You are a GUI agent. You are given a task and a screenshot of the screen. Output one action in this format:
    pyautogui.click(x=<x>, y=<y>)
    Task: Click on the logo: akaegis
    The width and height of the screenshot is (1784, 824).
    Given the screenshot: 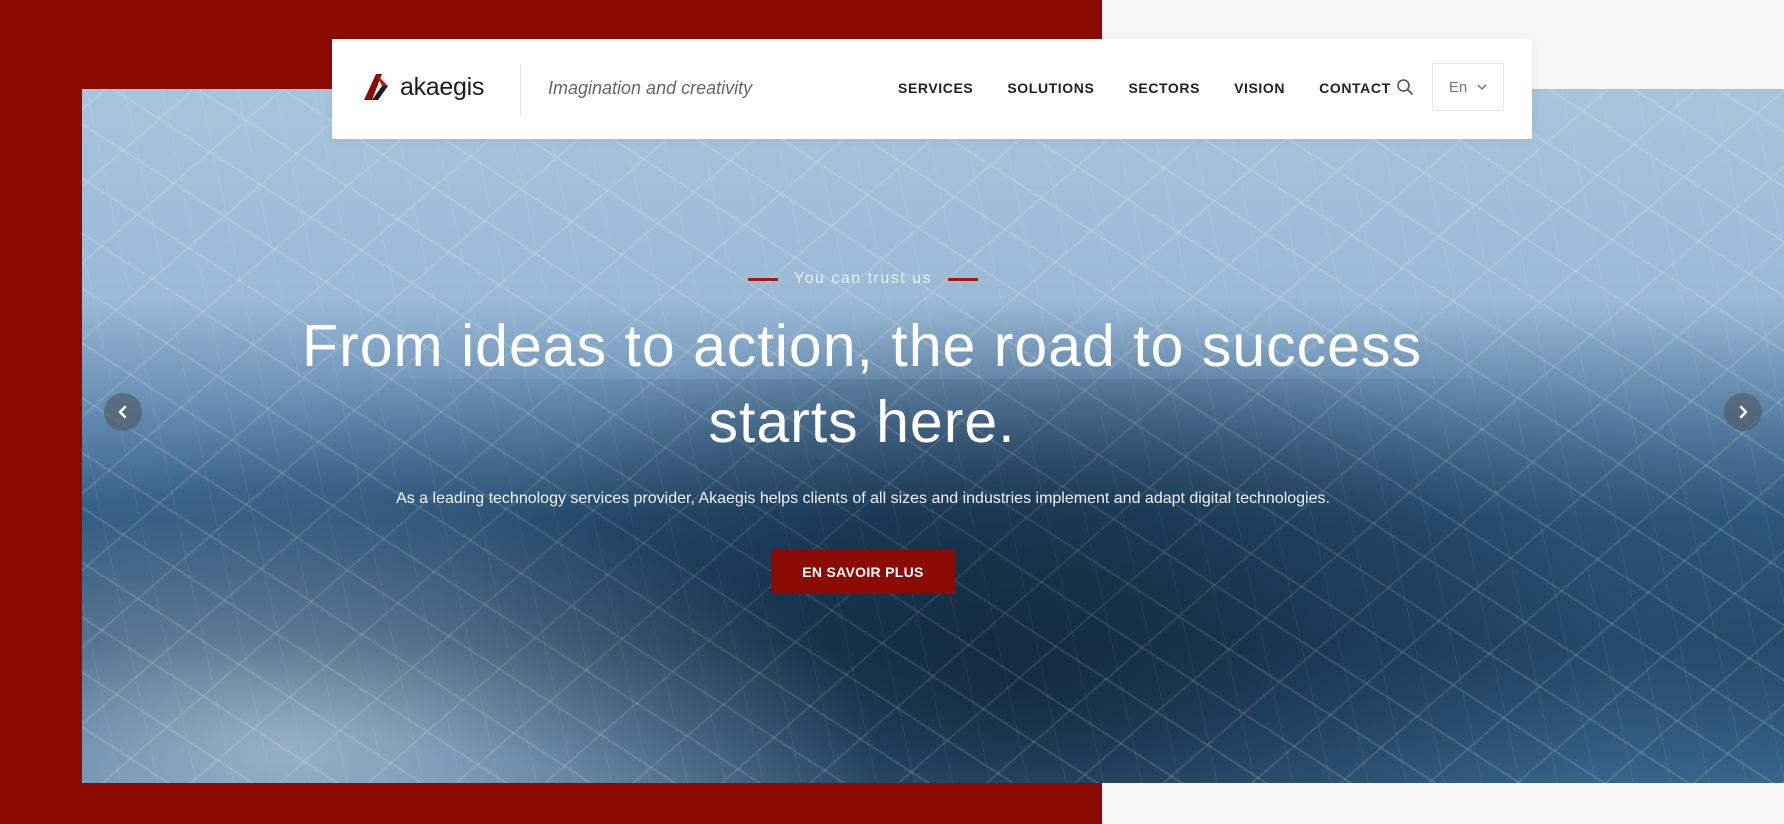 What is the action you would take?
    pyautogui.click(x=423, y=87)
    